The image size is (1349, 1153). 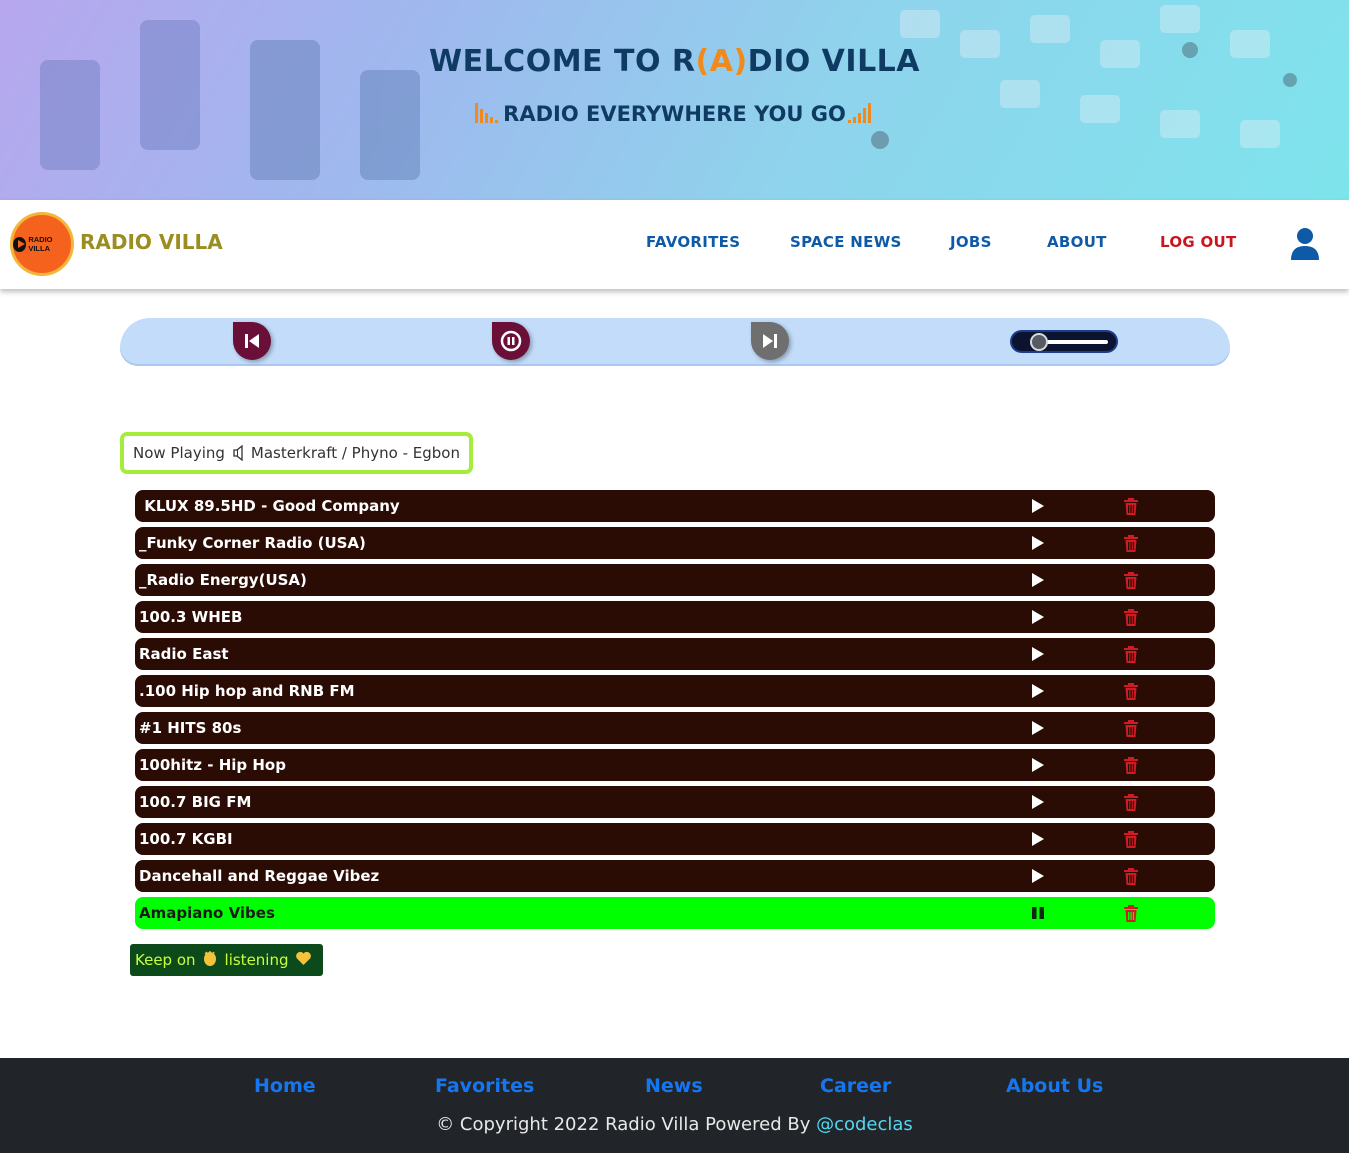 What do you see at coordinates (674, 61) in the screenshot?
I see `hero-title: WELCOME TO R(A)DIO VILLA` at bounding box center [674, 61].